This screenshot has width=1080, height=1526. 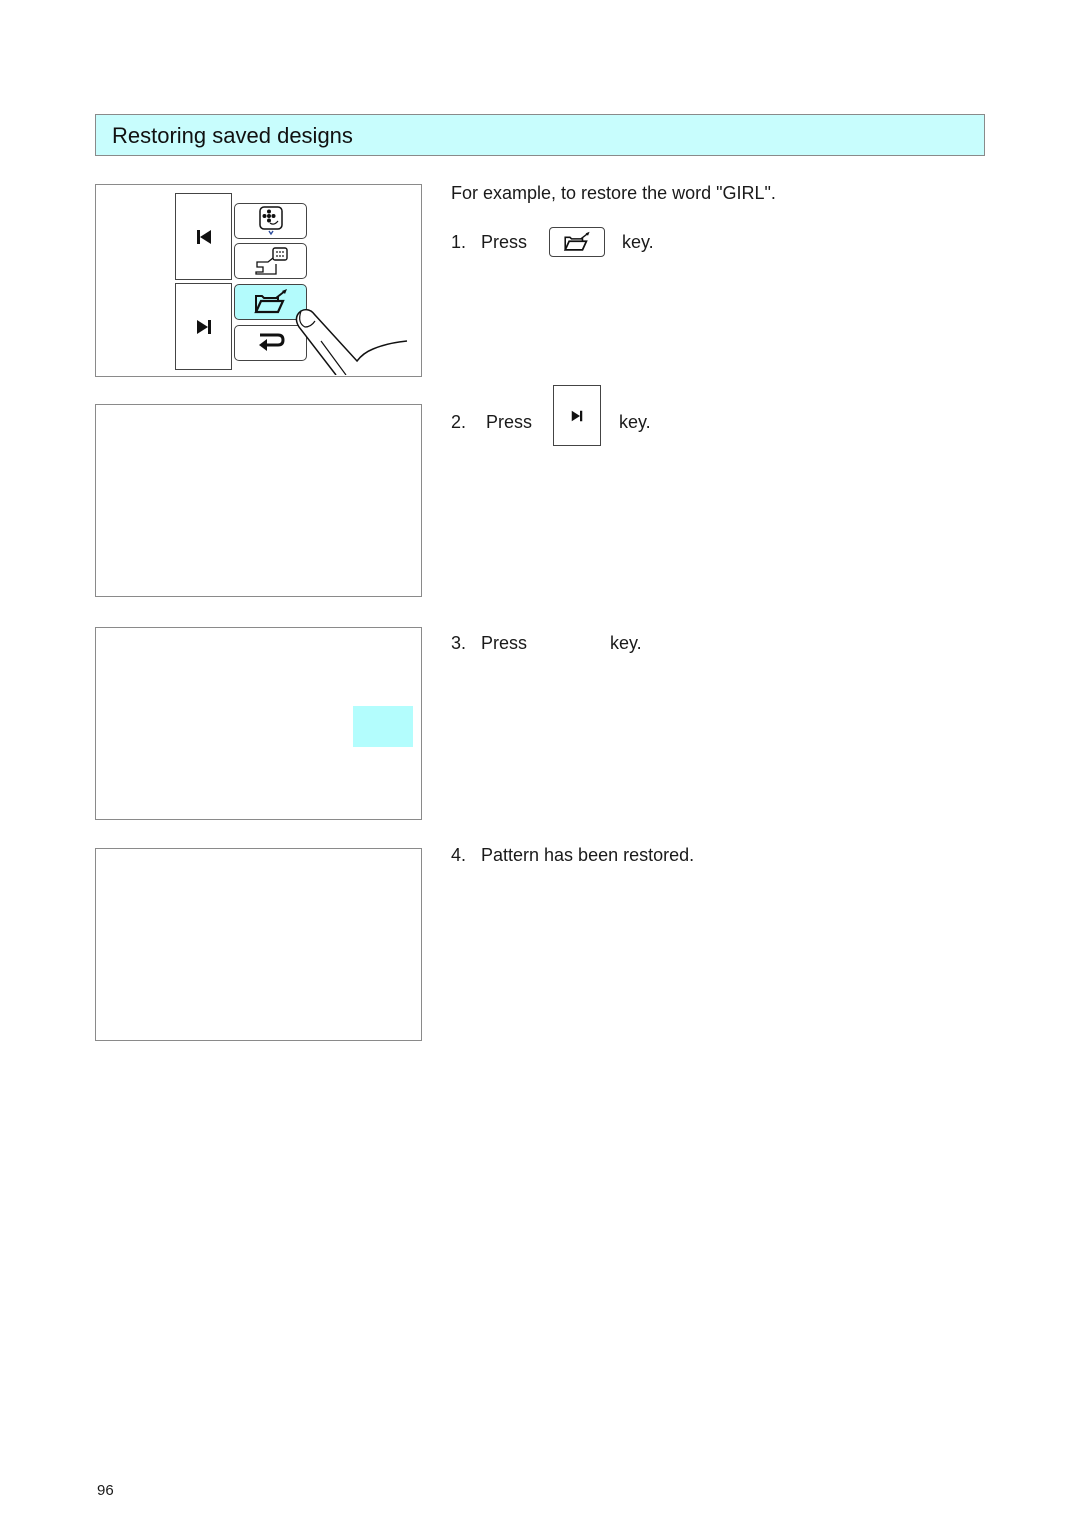 I want to click on step-2-number: 2., so click(x=459, y=422).